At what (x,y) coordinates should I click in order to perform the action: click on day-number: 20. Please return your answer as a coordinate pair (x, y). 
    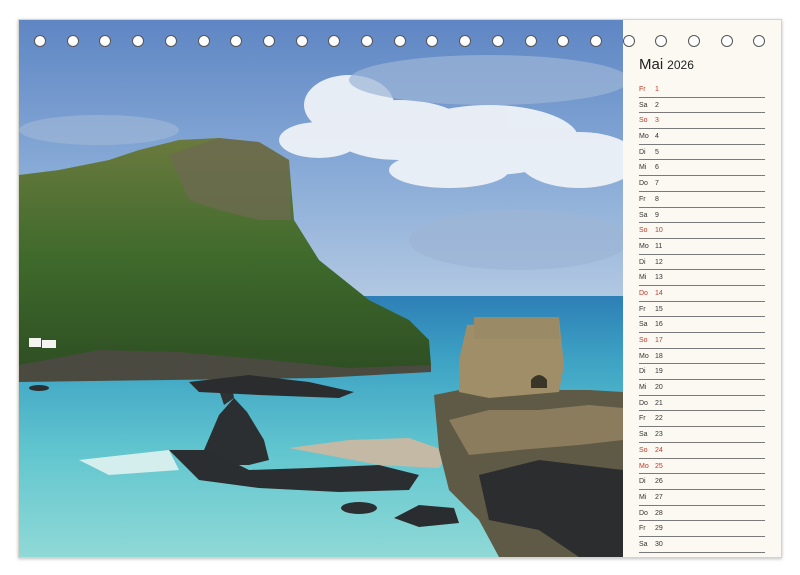
    Looking at the image, I should click on (659, 388).